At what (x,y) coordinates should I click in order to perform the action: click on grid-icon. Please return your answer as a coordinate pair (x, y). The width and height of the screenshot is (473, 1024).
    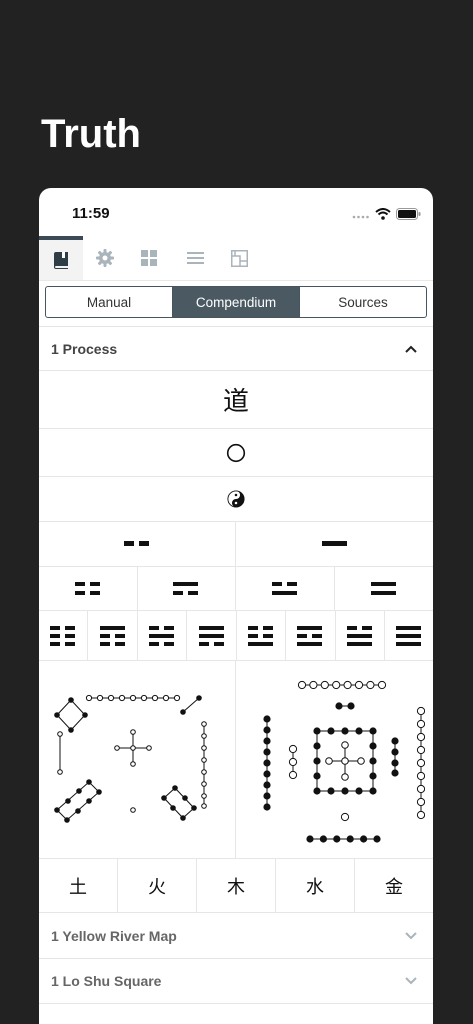
    Looking at the image, I should click on (149, 258).